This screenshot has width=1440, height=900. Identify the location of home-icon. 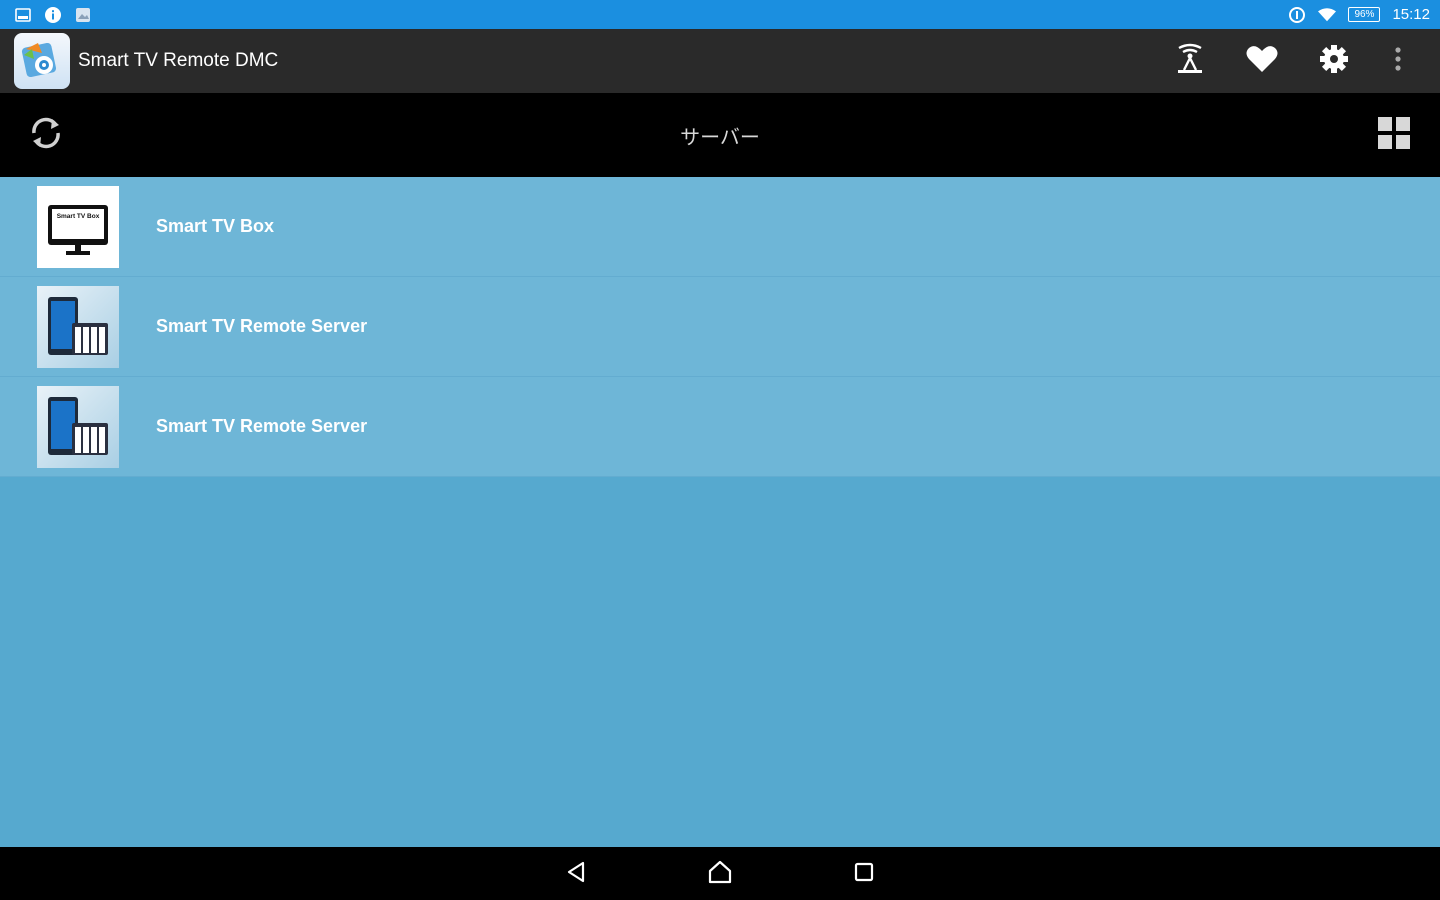
(720, 874).